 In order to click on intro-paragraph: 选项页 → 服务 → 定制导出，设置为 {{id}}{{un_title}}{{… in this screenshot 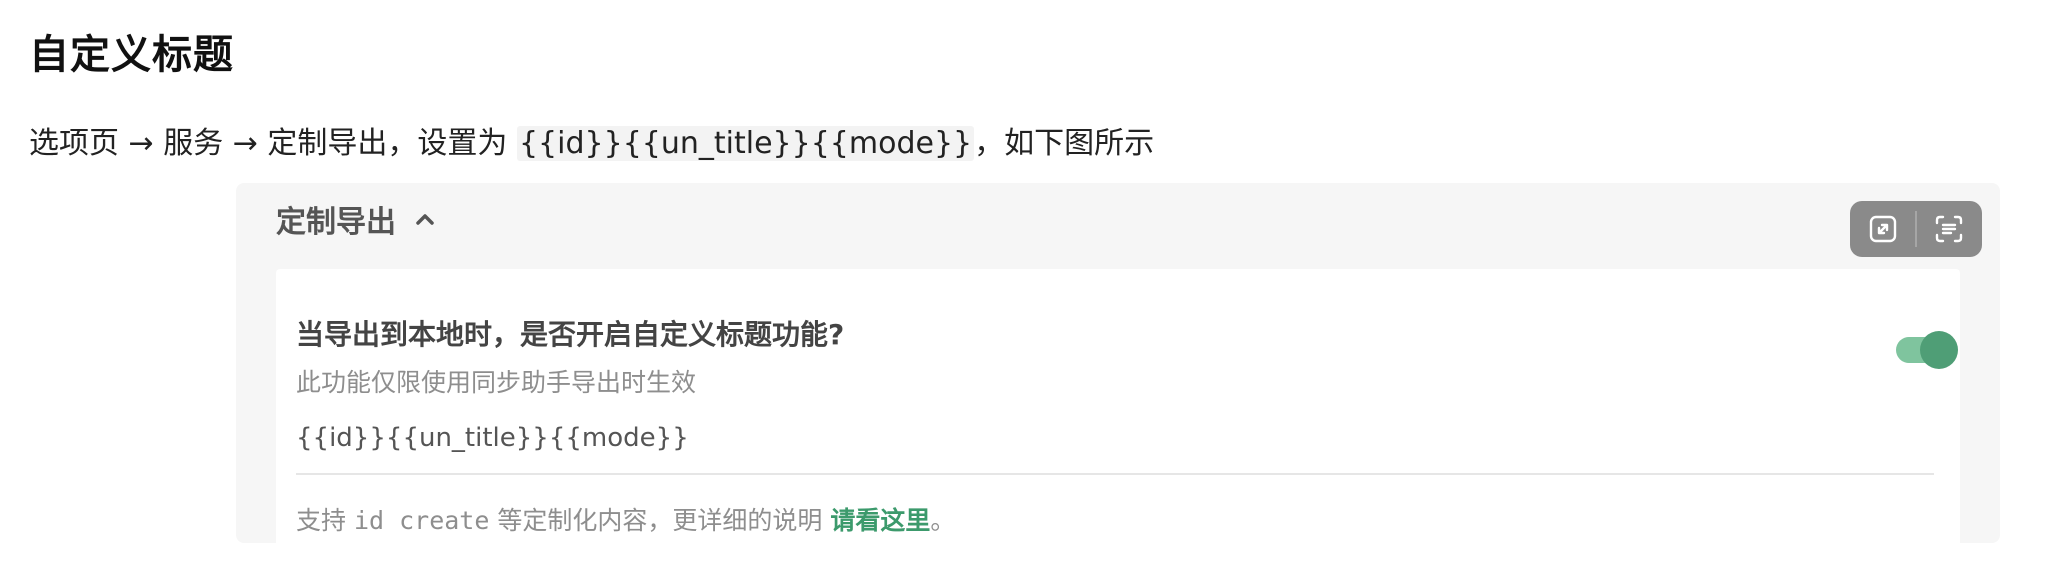, I will do `click(591, 140)`.